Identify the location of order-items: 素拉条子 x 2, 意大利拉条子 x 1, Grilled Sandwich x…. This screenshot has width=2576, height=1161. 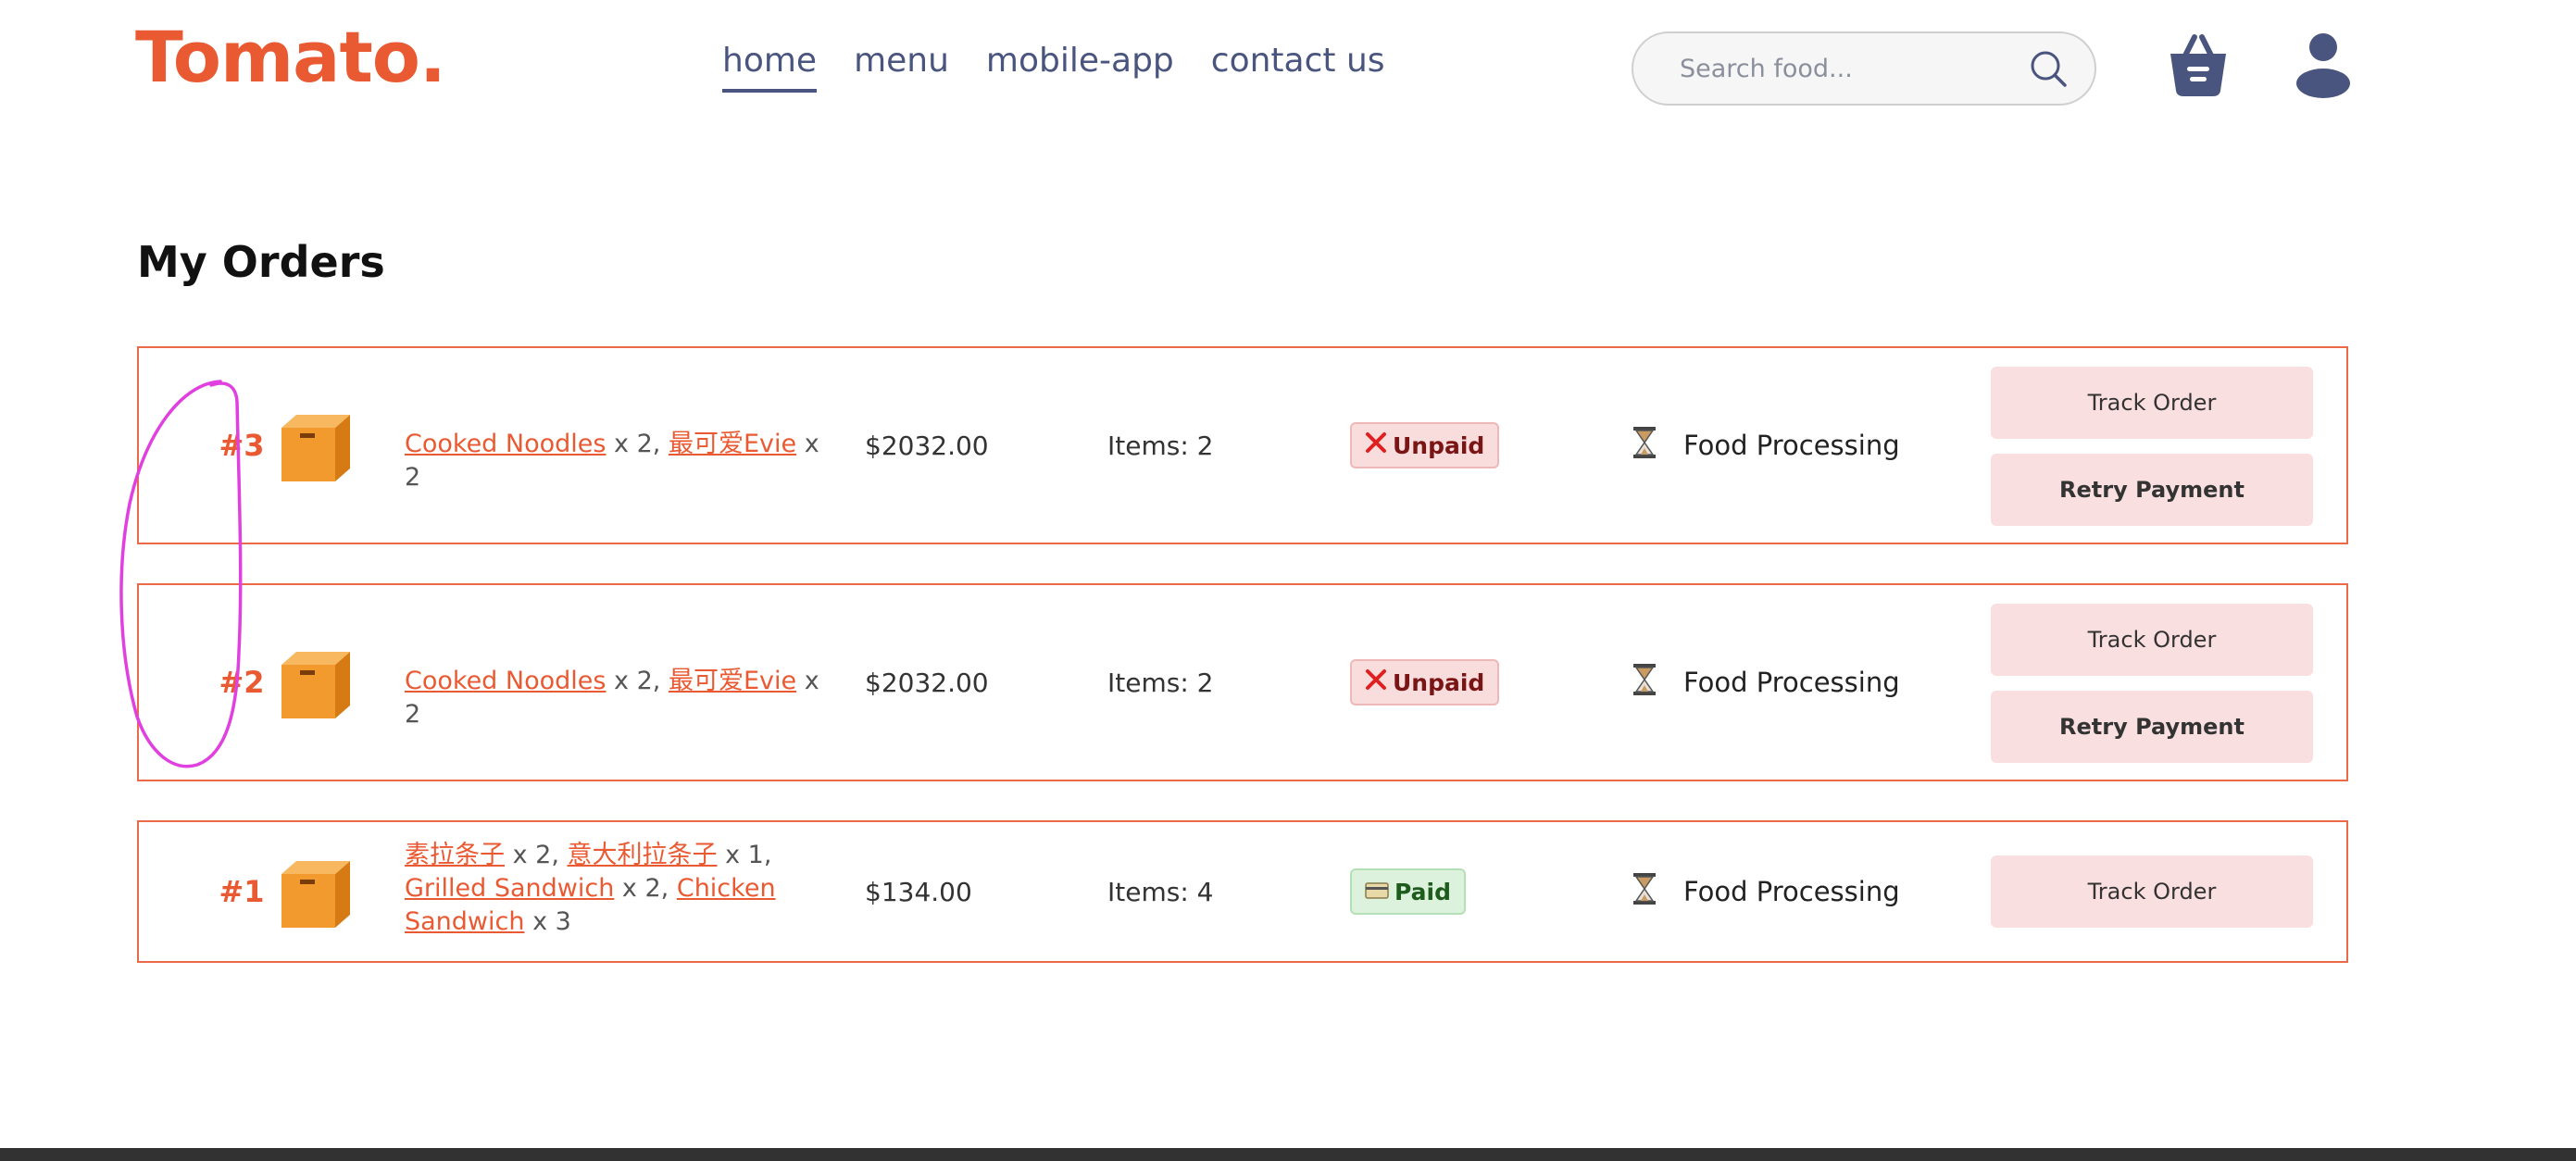
(613, 889).